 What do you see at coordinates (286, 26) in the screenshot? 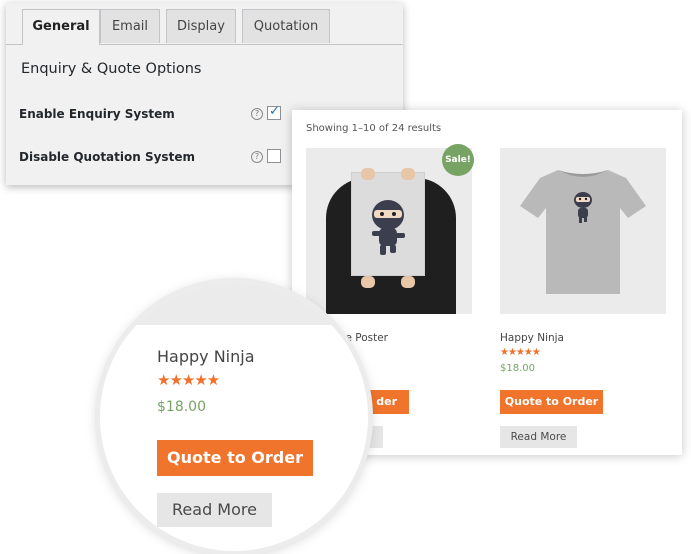
I see `tab-quotation: Quotation` at bounding box center [286, 26].